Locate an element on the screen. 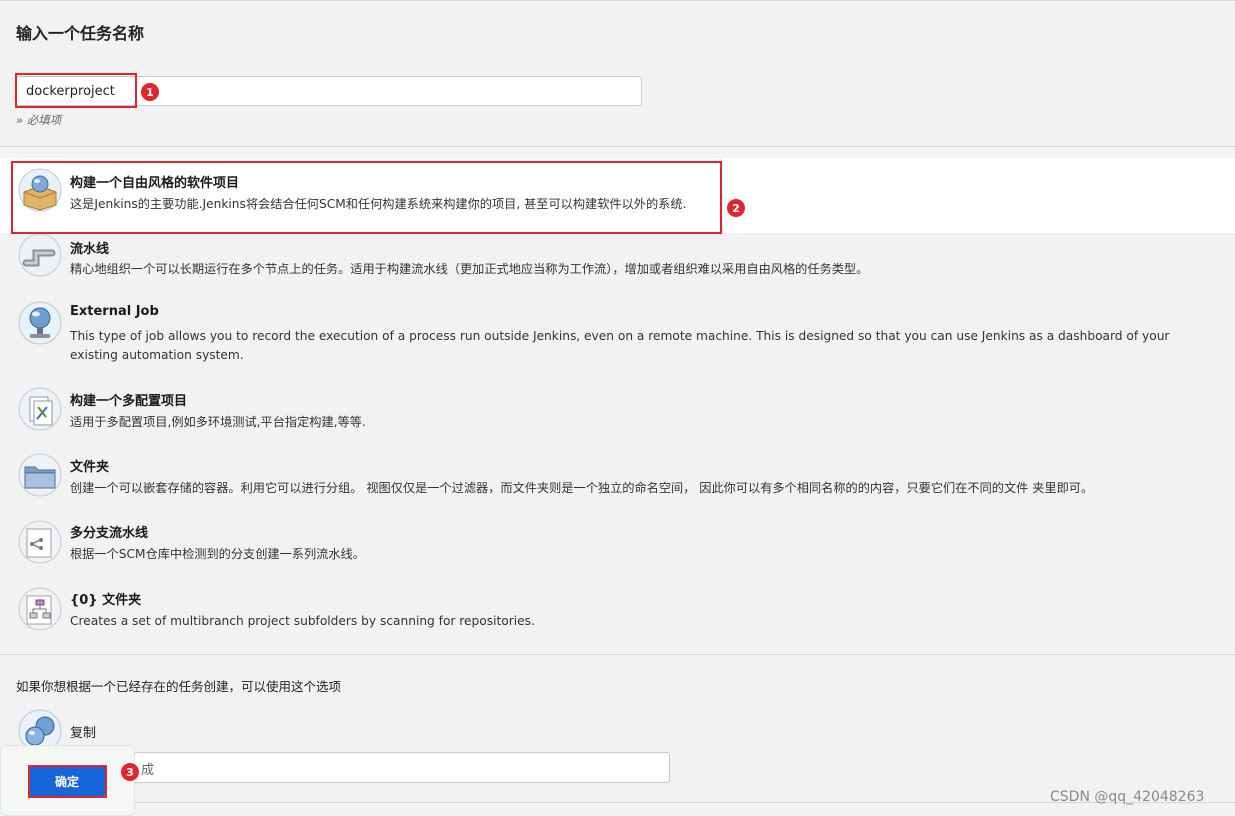 The width and height of the screenshot is (1235, 816). page-title: 输入一个任务名称 is located at coordinates (80, 33).